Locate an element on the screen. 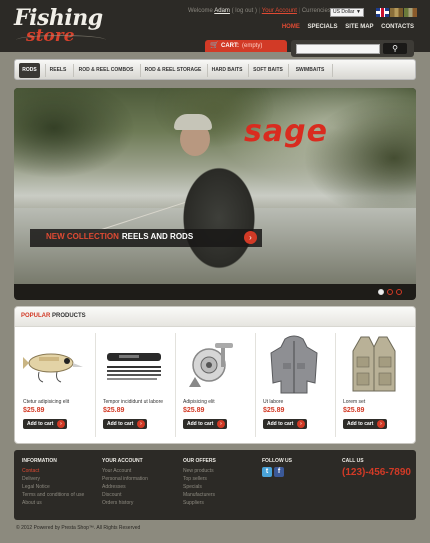  language-flags is located at coordinates (397, 12).